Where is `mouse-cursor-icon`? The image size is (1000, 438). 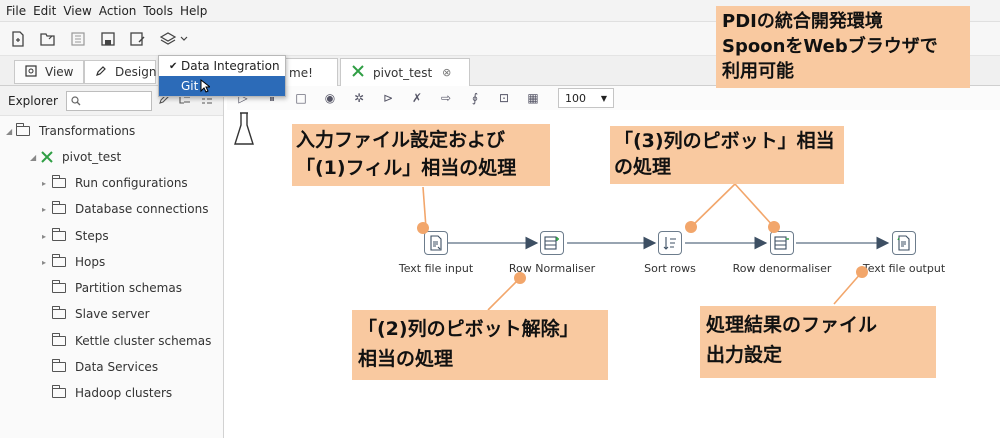 mouse-cursor-icon is located at coordinates (205, 86).